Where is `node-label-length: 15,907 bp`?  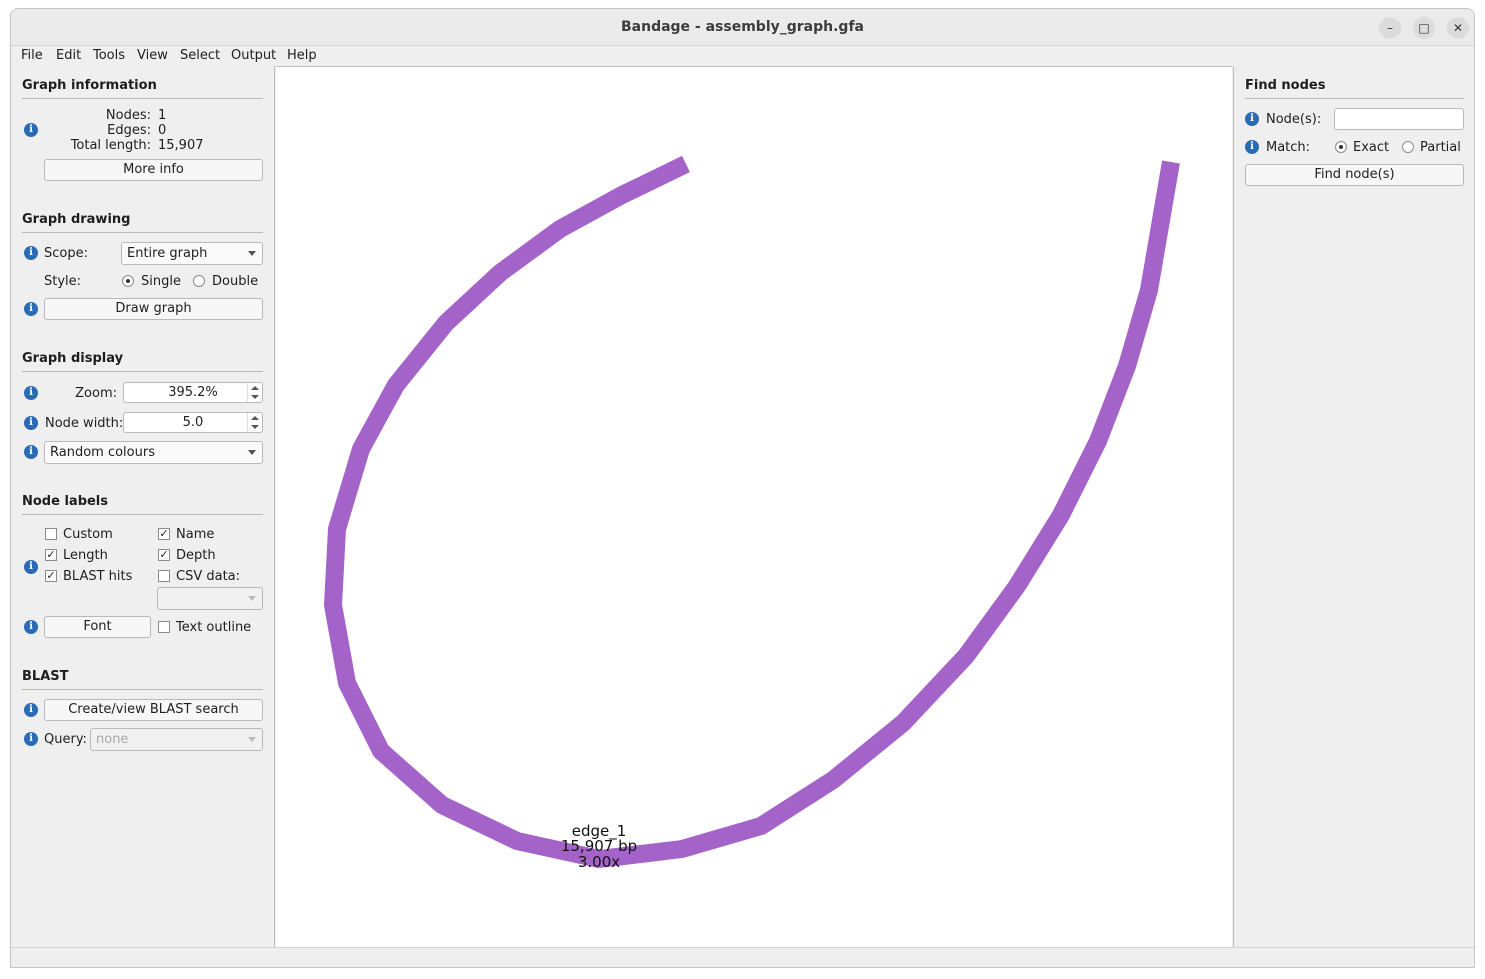 node-label-length: 15,907 bp is located at coordinates (599, 846).